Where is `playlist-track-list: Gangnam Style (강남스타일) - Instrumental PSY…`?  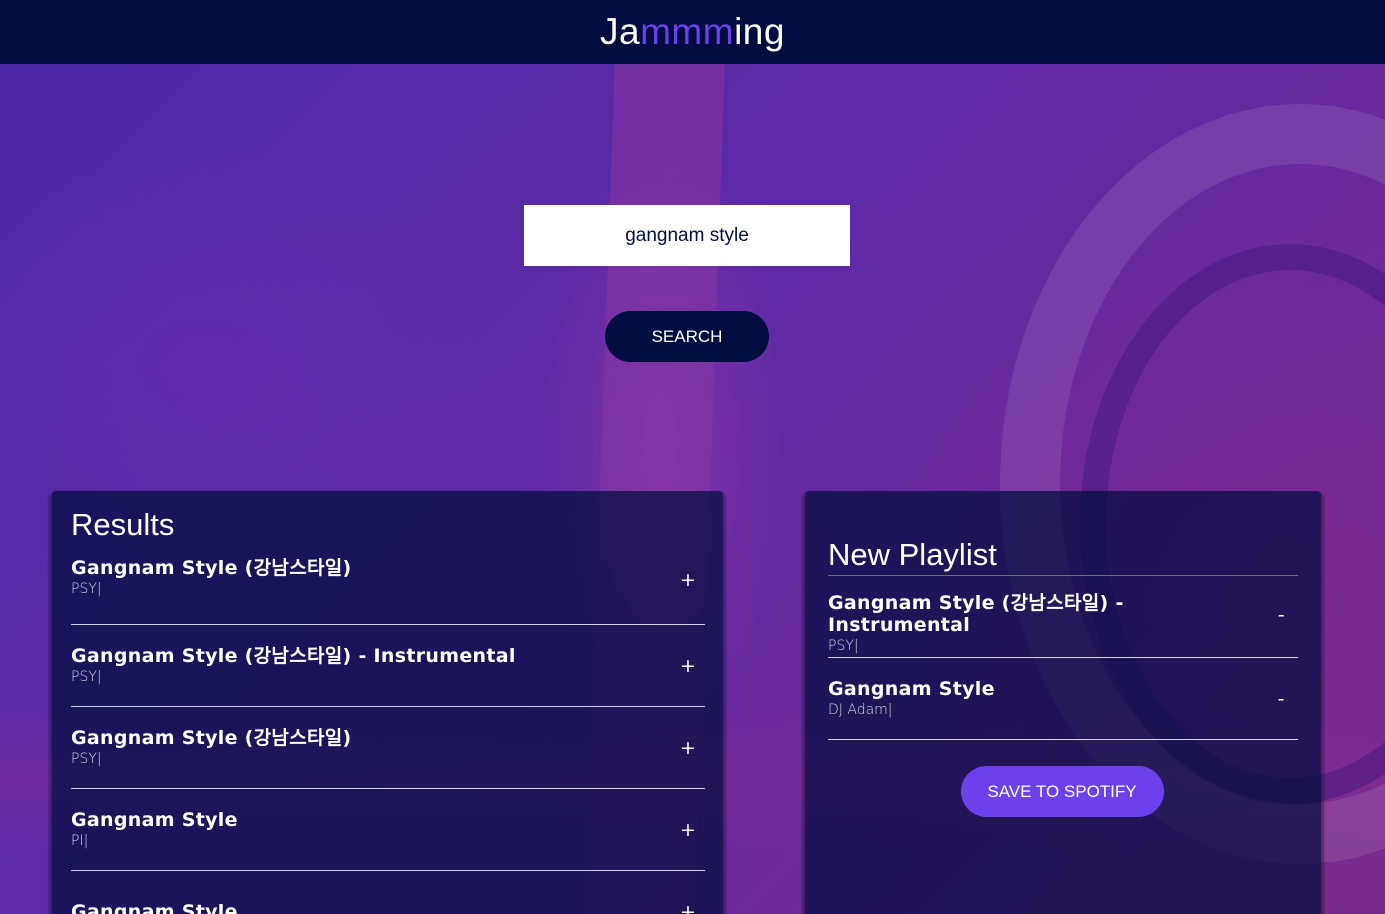 playlist-track-list: Gangnam Style (강남스타일) - Instrumental PSY… is located at coordinates (1063, 666).